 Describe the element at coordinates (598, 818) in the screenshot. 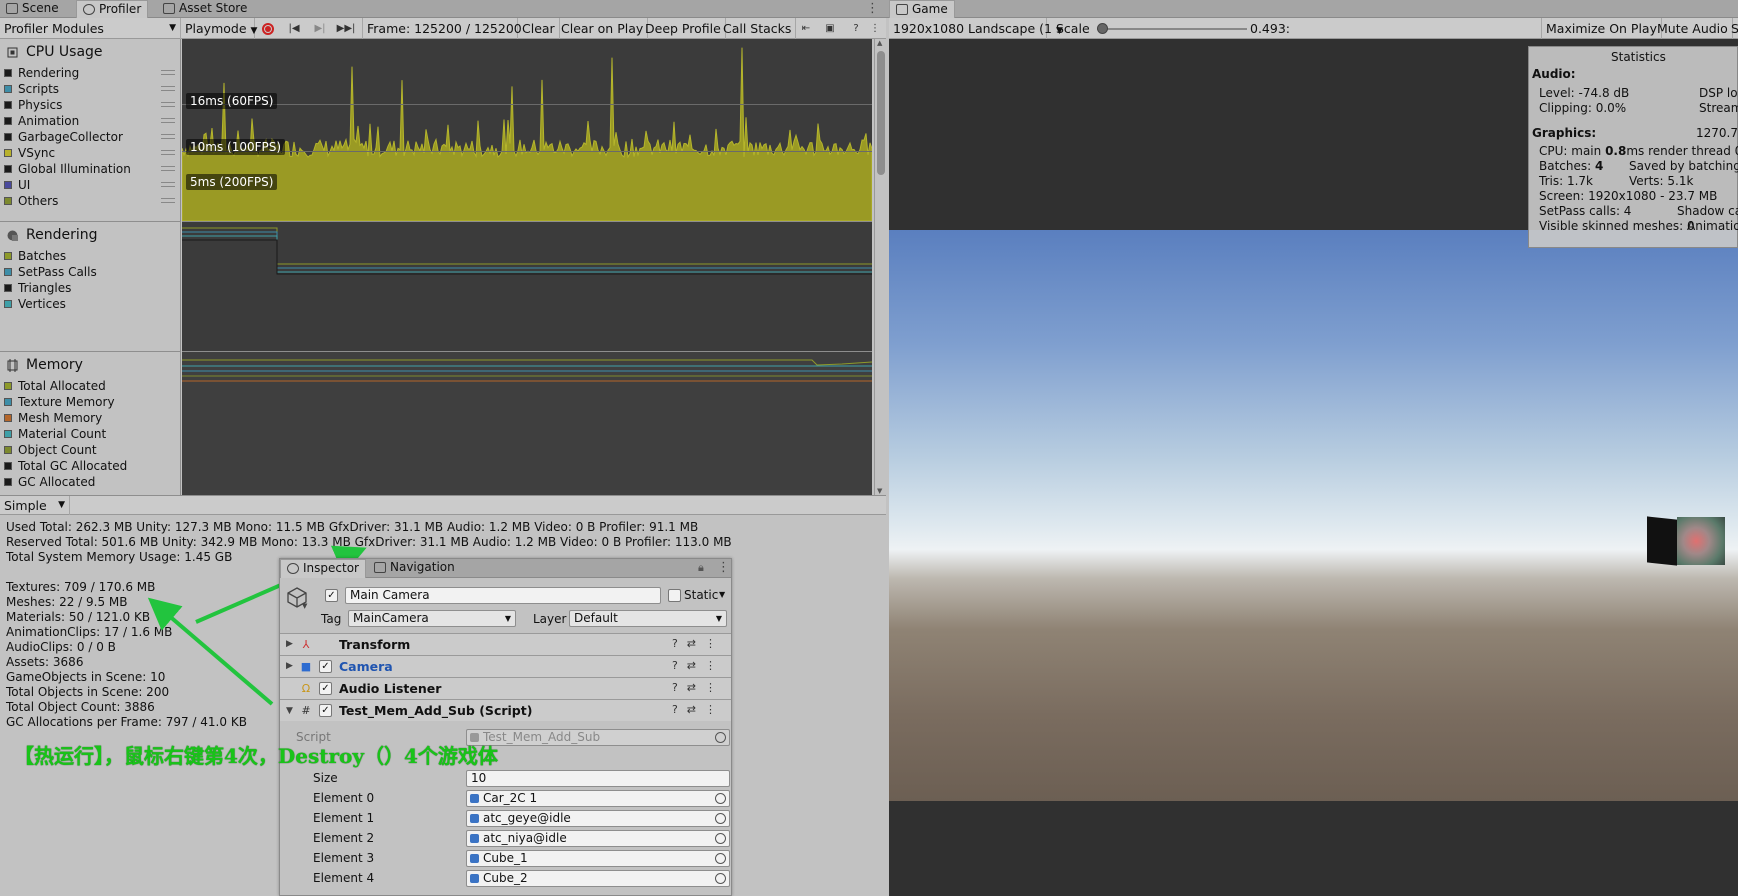

I see `element-object-field: atc_geye@idle` at that location.